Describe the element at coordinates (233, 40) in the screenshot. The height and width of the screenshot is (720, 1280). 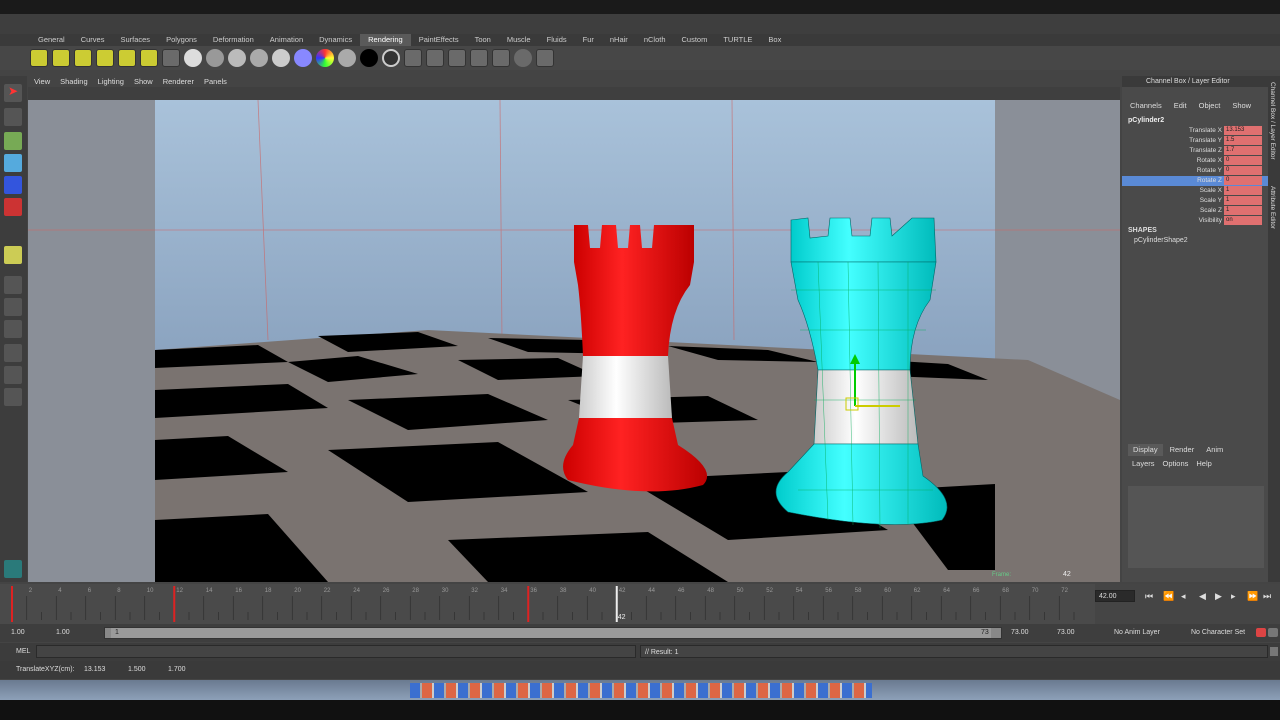
I see `shelf-tab-deformation: Deformation` at that location.